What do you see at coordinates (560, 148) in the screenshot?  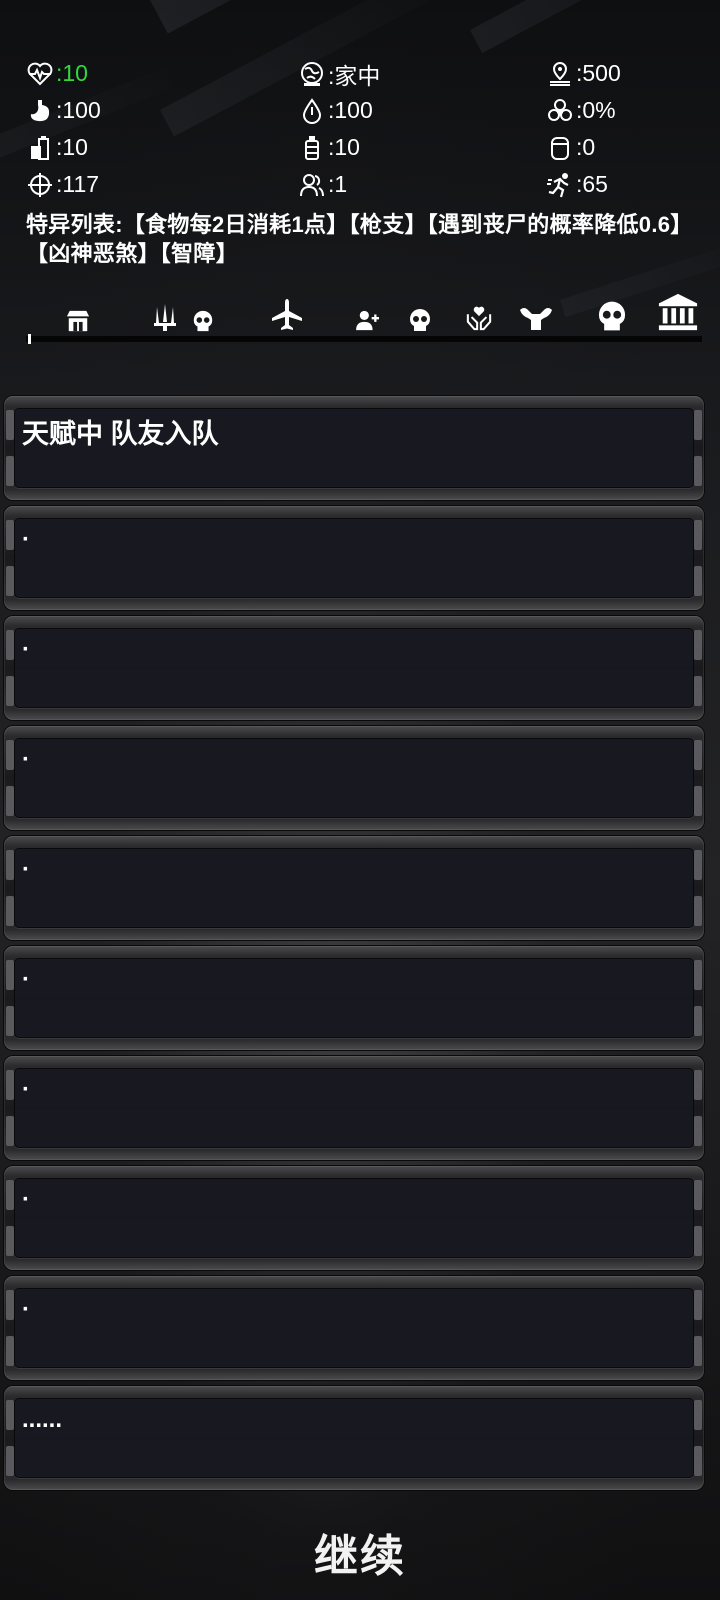 I see `cylinder-icon` at bounding box center [560, 148].